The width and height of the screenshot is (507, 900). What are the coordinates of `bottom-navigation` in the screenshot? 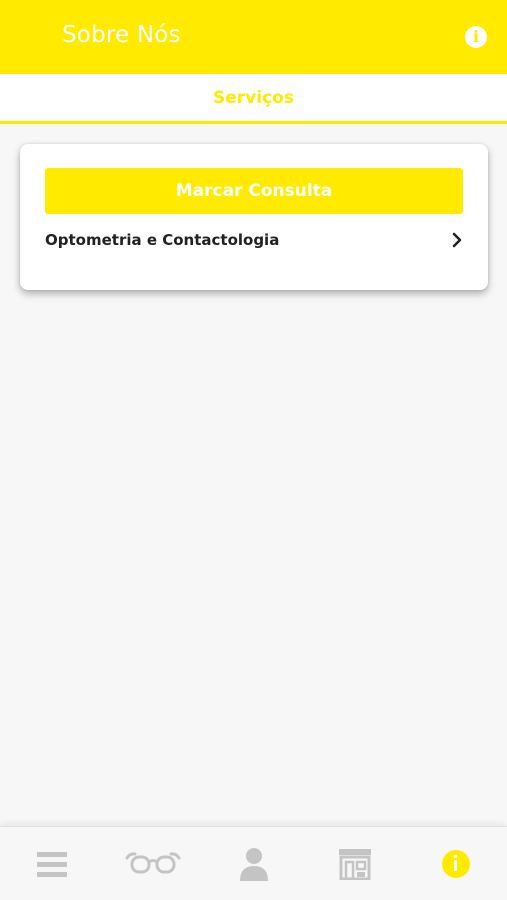 It's located at (253, 863).